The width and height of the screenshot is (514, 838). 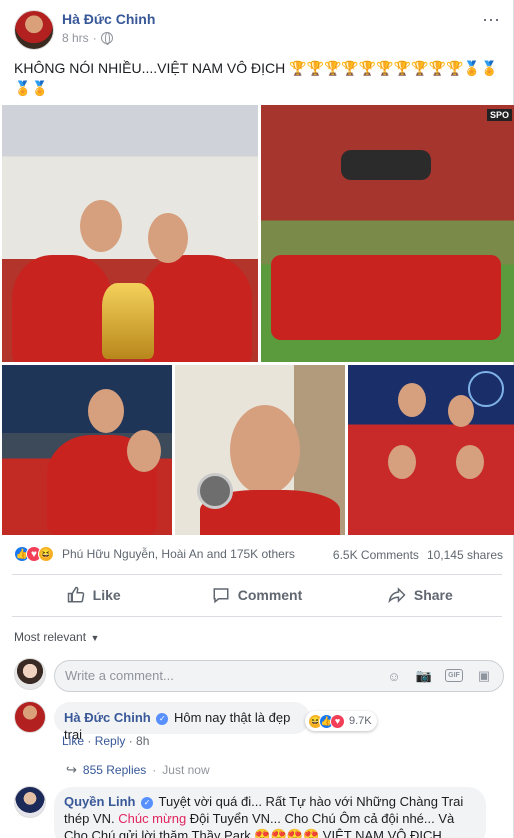 I want to click on reaction-count: 9.7K, so click(x=360, y=721).